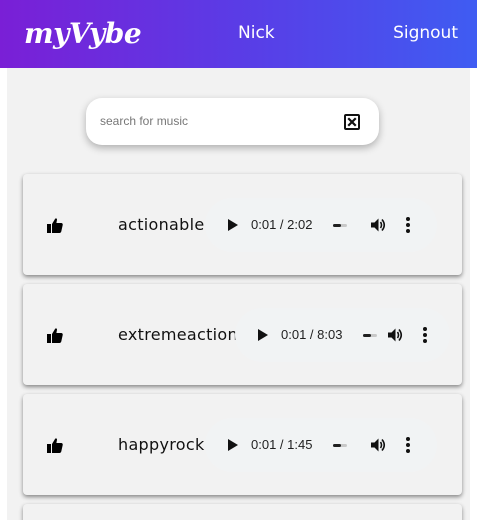 This screenshot has width=477, height=520. Describe the element at coordinates (352, 122) in the screenshot. I see `clear-search-icon` at that location.